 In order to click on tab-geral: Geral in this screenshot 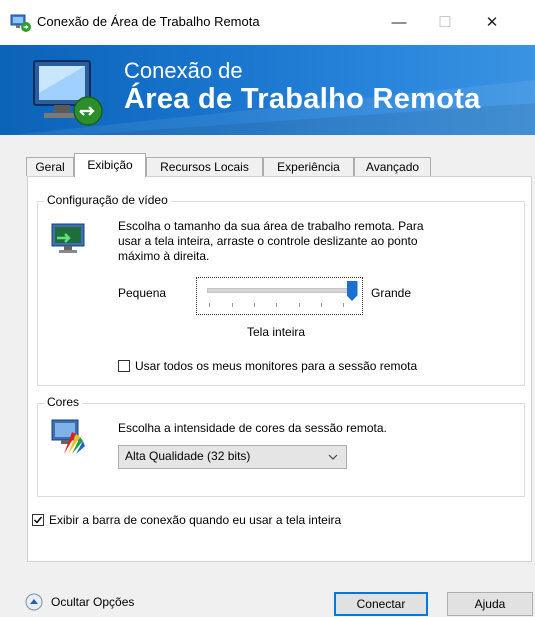, I will do `click(50, 166)`.